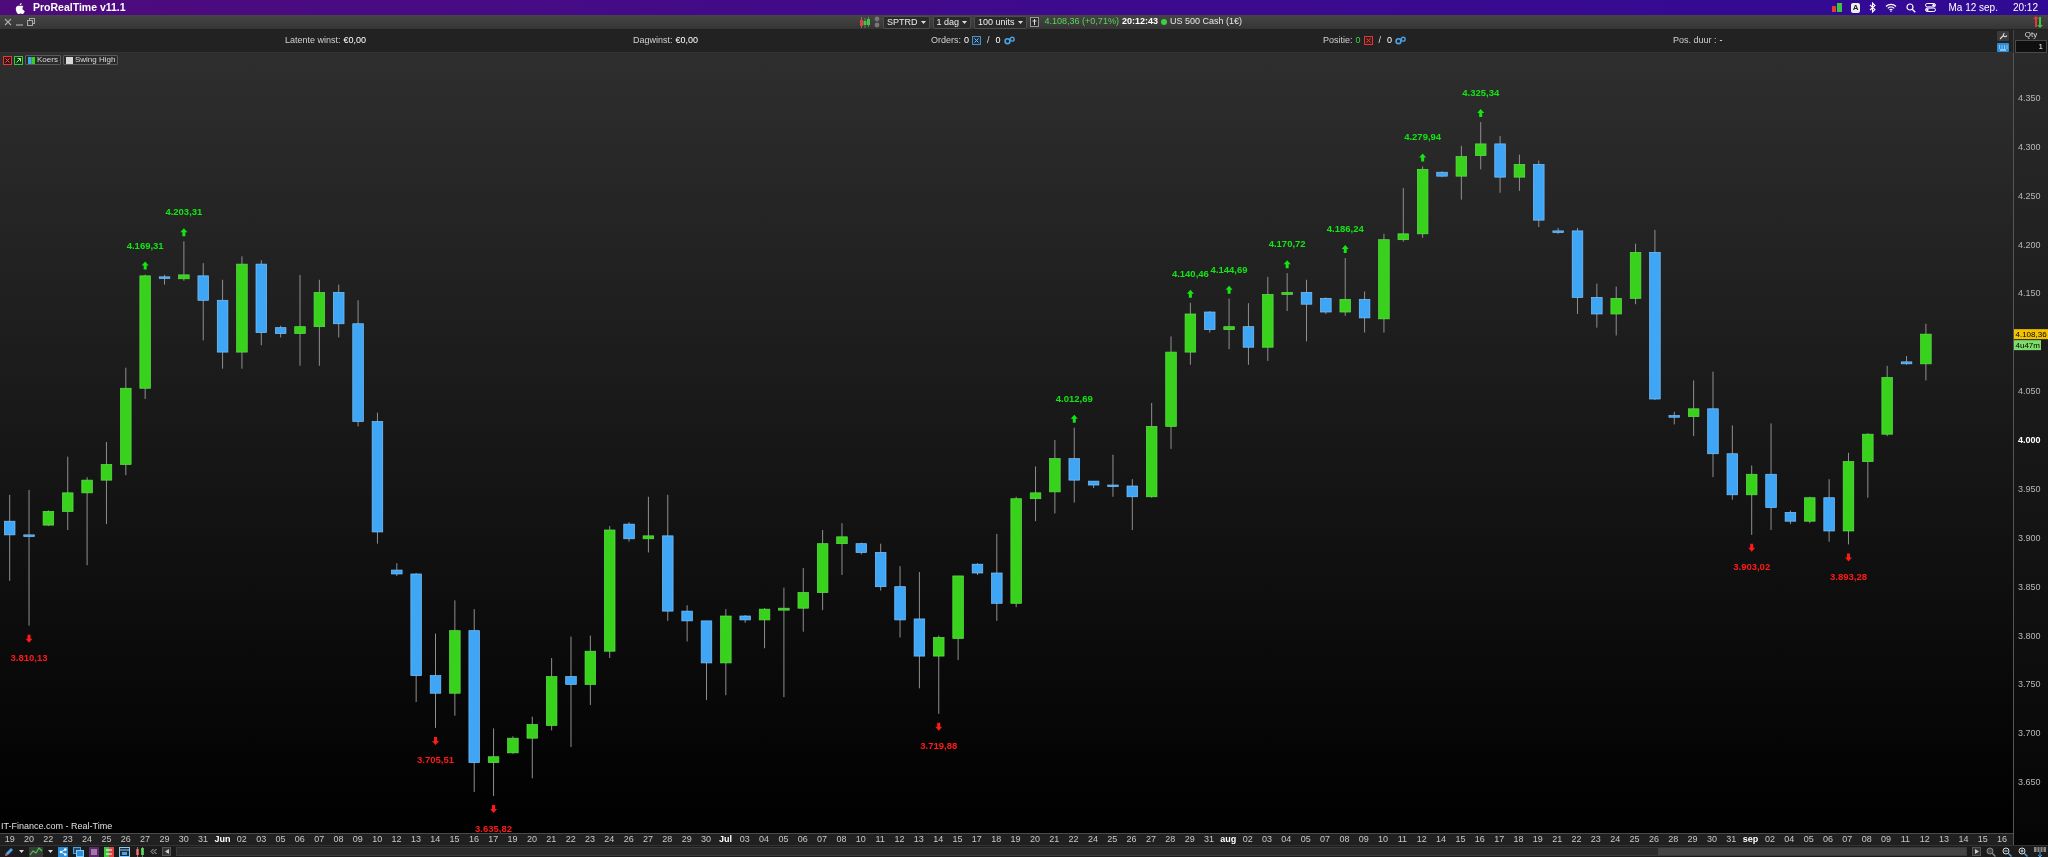  Describe the element at coordinates (153, 851) in the screenshot. I see `double-chevron-icon` at that location.